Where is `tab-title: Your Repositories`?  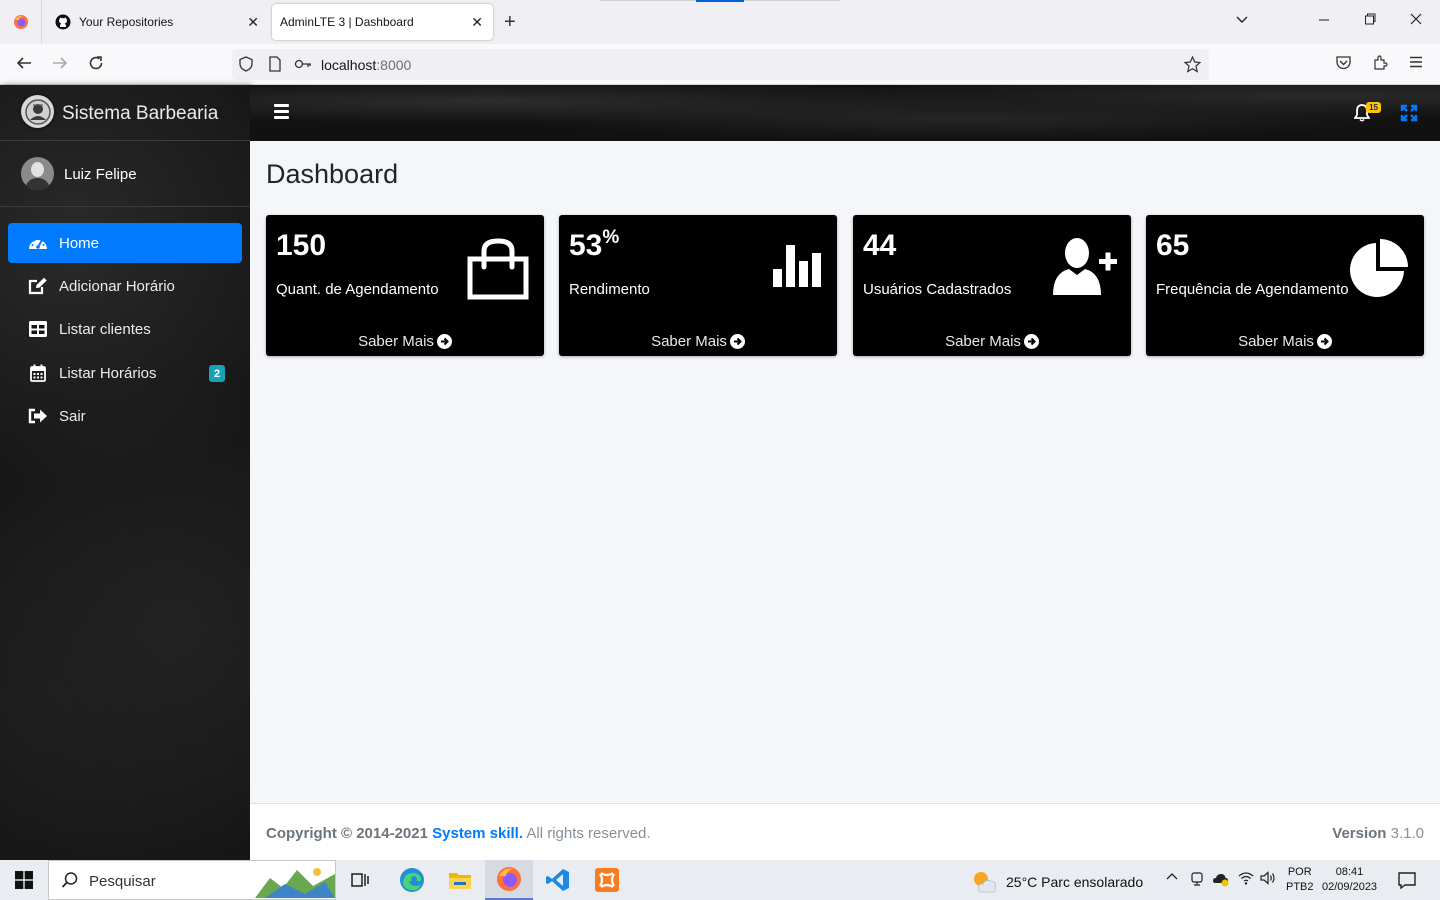 tab-title: Your Repositories is located at coordinates (126, 22).